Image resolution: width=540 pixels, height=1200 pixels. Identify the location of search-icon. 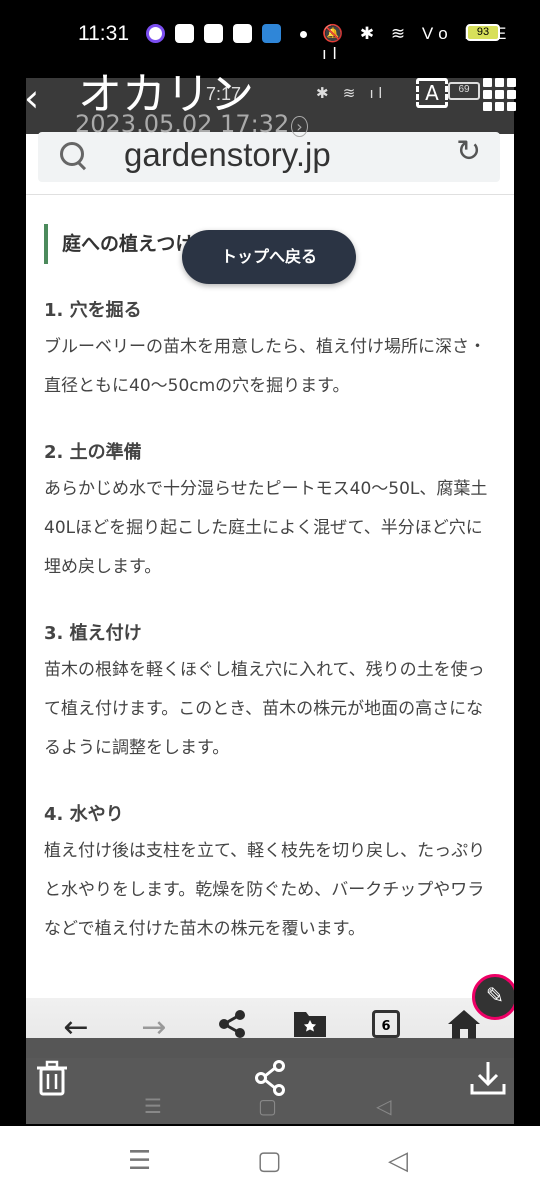
(72, 154).